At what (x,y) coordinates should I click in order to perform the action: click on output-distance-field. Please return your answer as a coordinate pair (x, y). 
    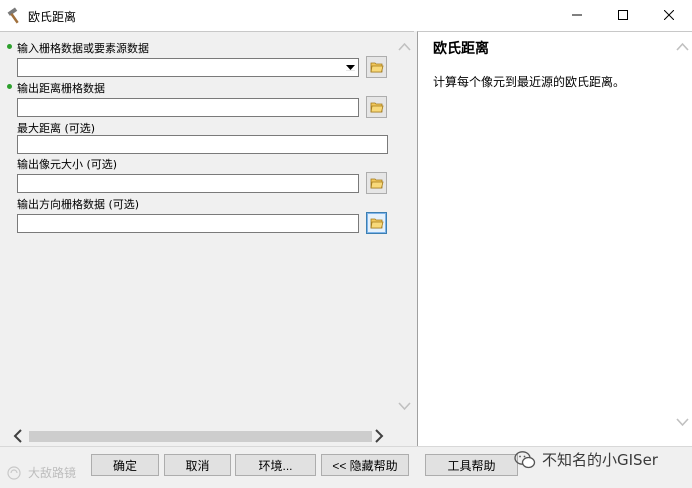
    Looking at the image, I should click on (188, 107).